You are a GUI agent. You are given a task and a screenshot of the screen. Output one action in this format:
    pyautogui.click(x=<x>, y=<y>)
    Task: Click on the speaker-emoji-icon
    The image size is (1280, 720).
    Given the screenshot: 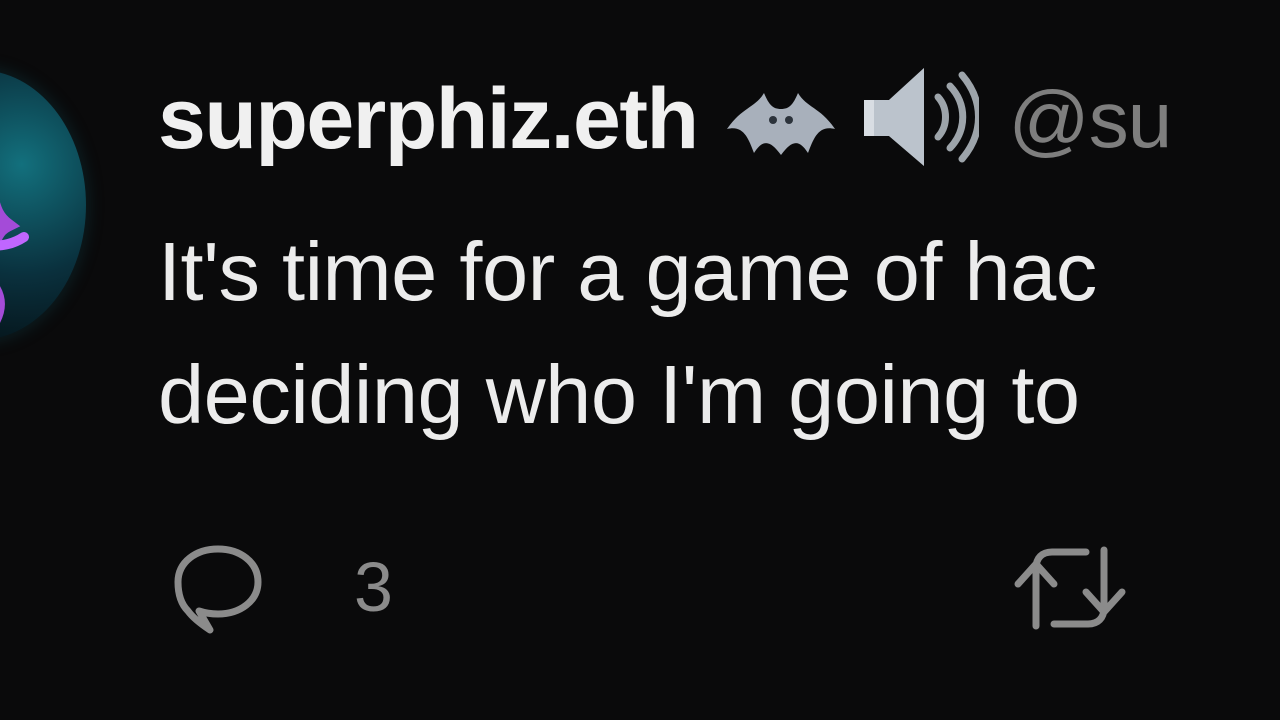 What is the action you would take?
    pyautogui.click(x=918, y=119)
    